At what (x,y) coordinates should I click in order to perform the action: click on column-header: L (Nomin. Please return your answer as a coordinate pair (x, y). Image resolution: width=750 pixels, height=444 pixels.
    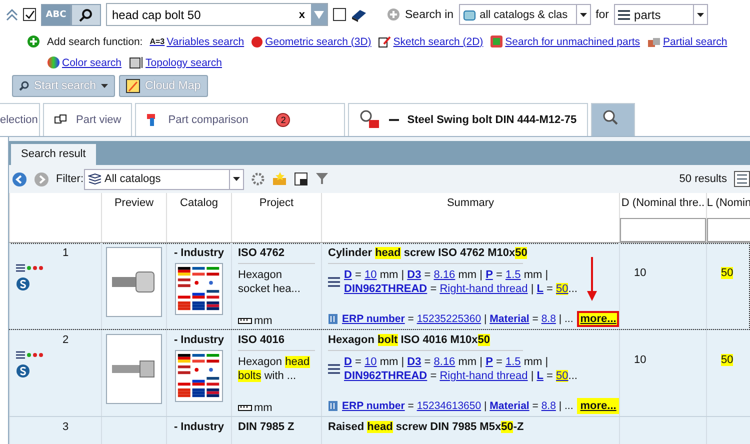
    Looking at the image, I should click on (728, 203).